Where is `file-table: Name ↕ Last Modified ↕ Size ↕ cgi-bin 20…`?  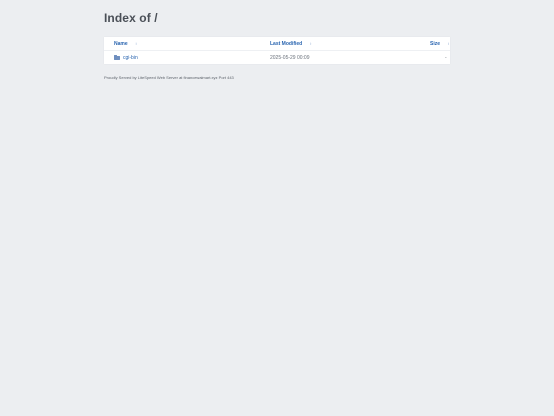
file-table: Name ↕ Last Modified ↕ Size ↕ cgi-bin 20… is located at coordinates (277, 50).